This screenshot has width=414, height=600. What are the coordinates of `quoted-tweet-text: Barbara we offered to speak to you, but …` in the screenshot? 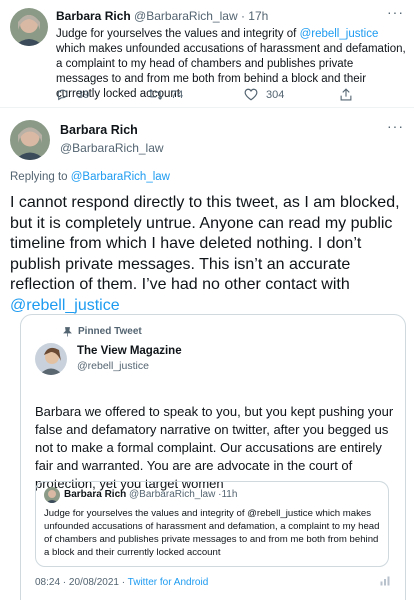 It's located at (214, 447).